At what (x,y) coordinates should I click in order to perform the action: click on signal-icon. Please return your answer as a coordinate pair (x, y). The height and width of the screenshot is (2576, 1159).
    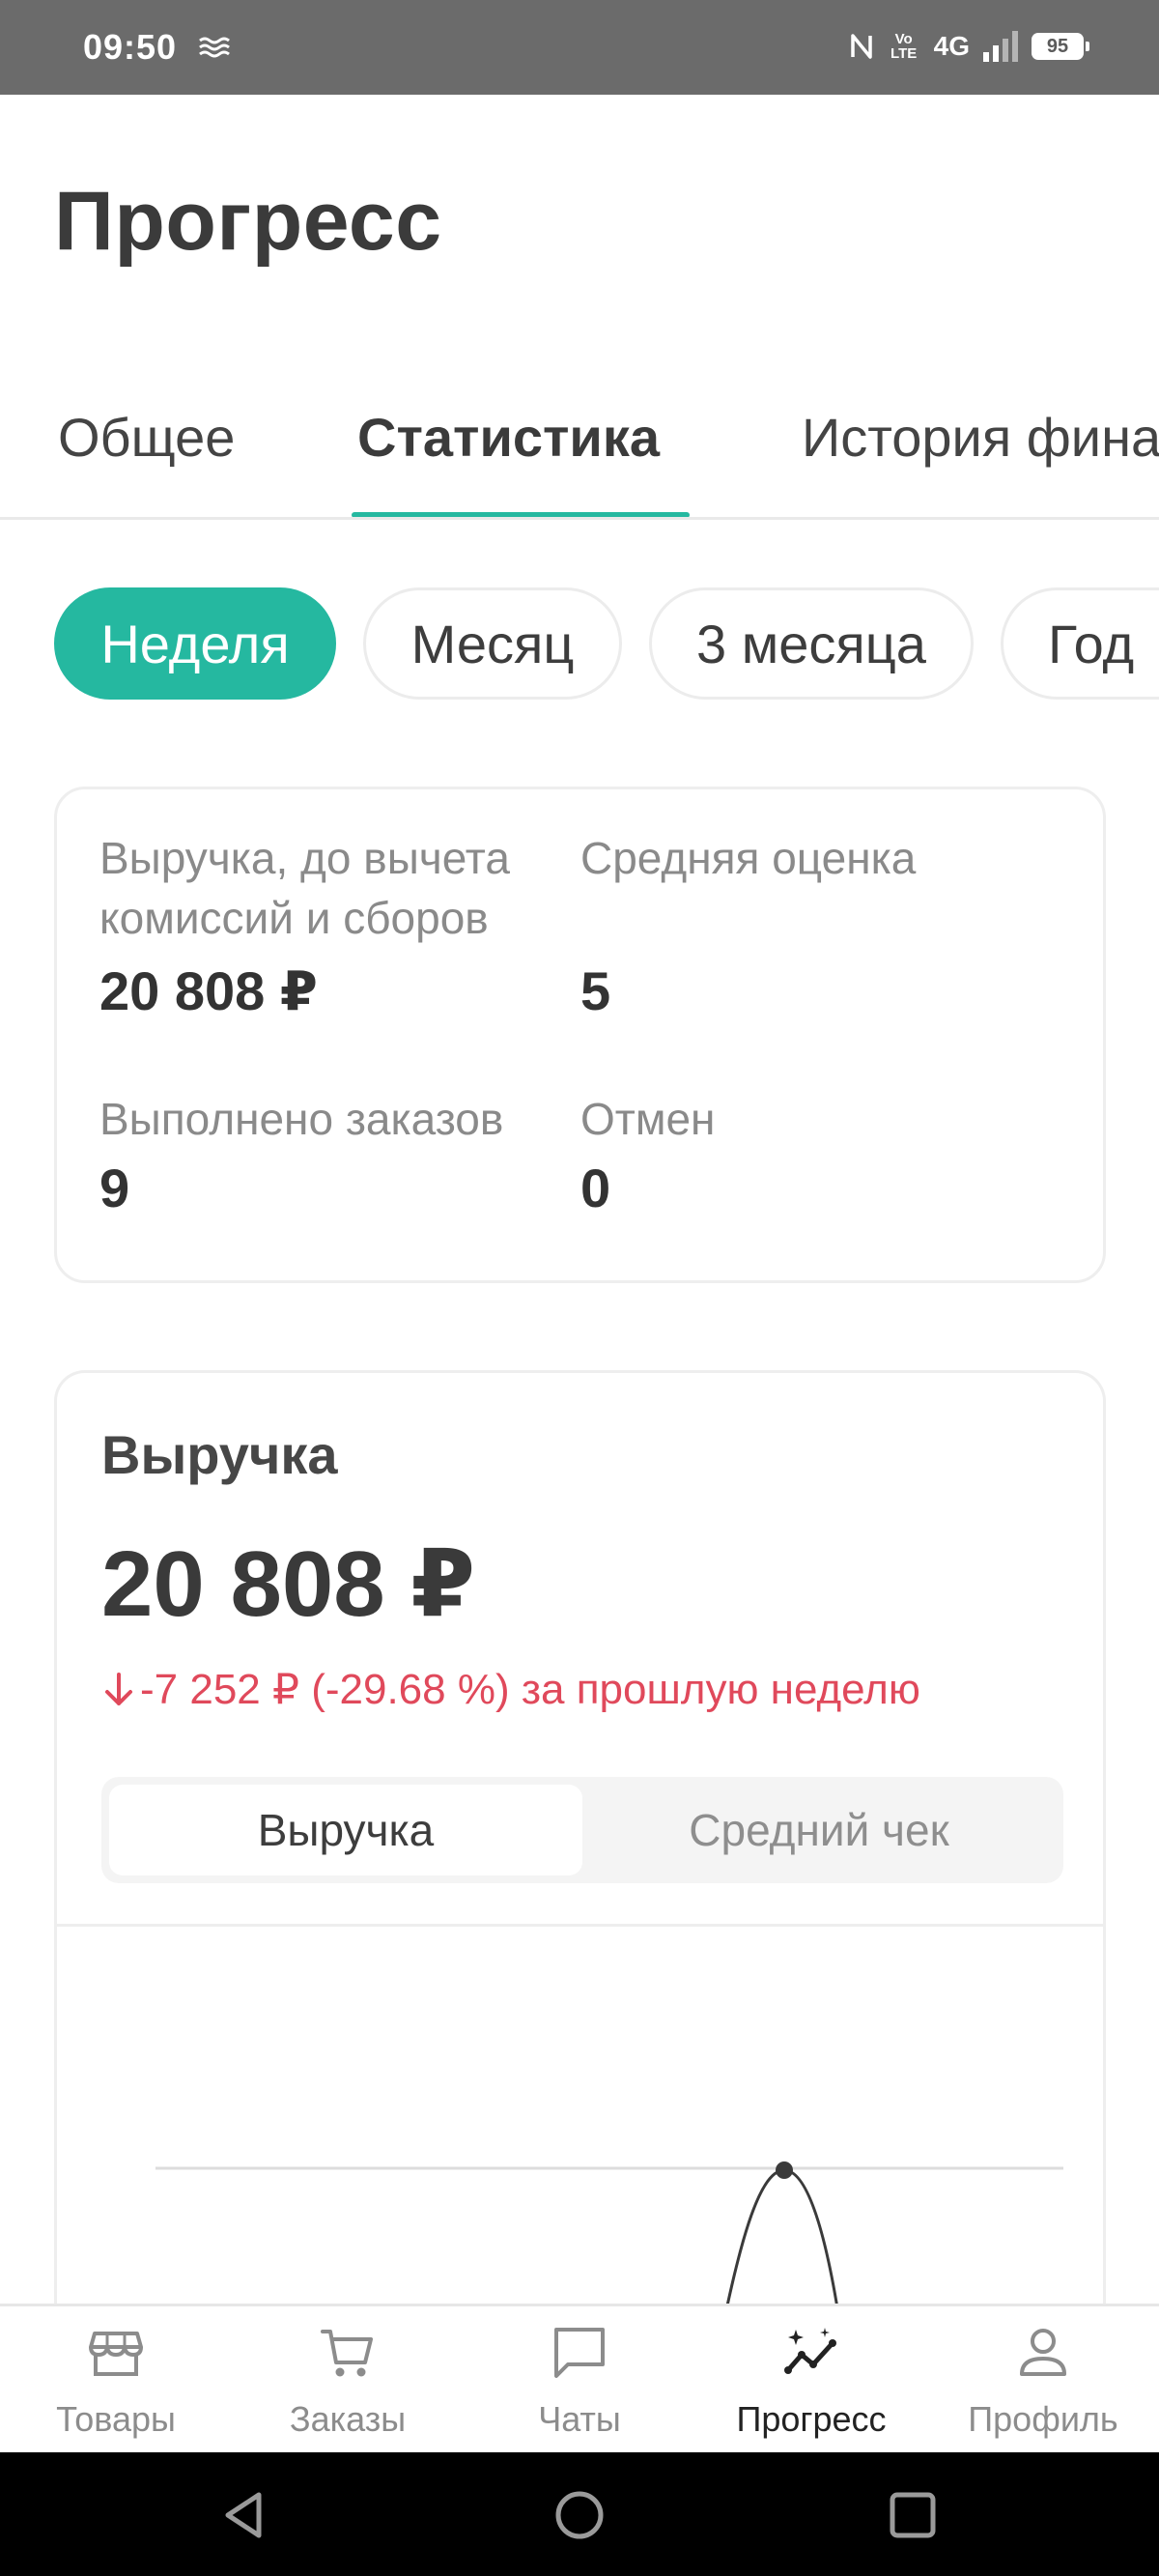
    Looking at the image, I should click on (1000, 47).